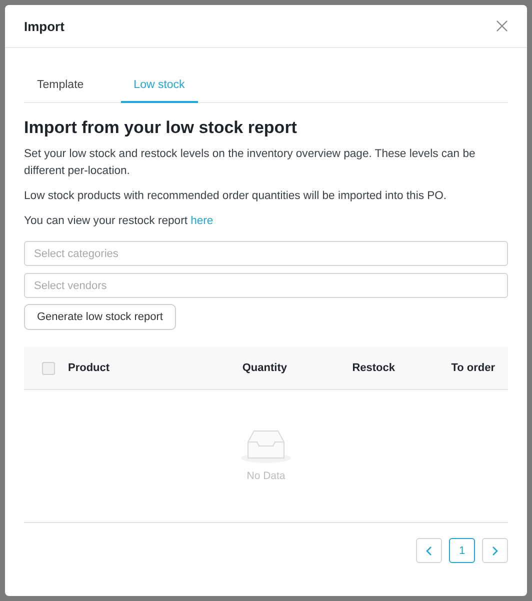  I want to click on tab: Template, so click(60, 85).